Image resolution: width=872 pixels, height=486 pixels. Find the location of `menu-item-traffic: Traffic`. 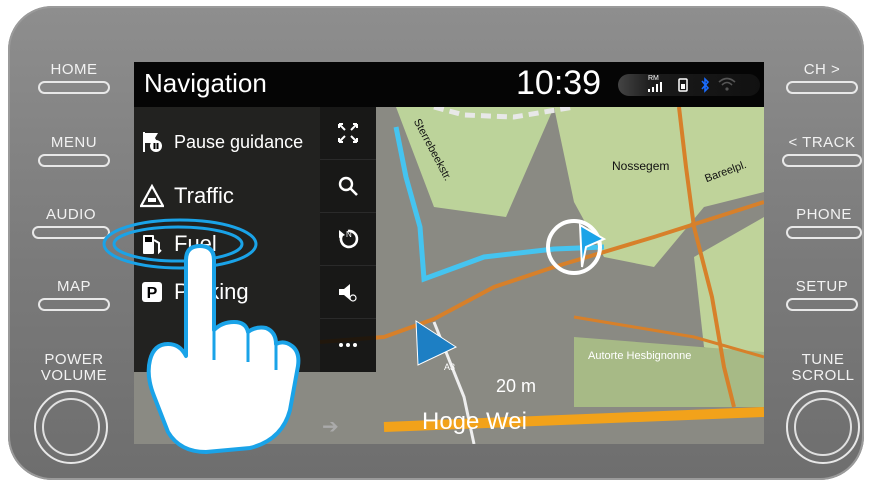

menu-item-traffic: Traffic is located at coordinates (187, 196).